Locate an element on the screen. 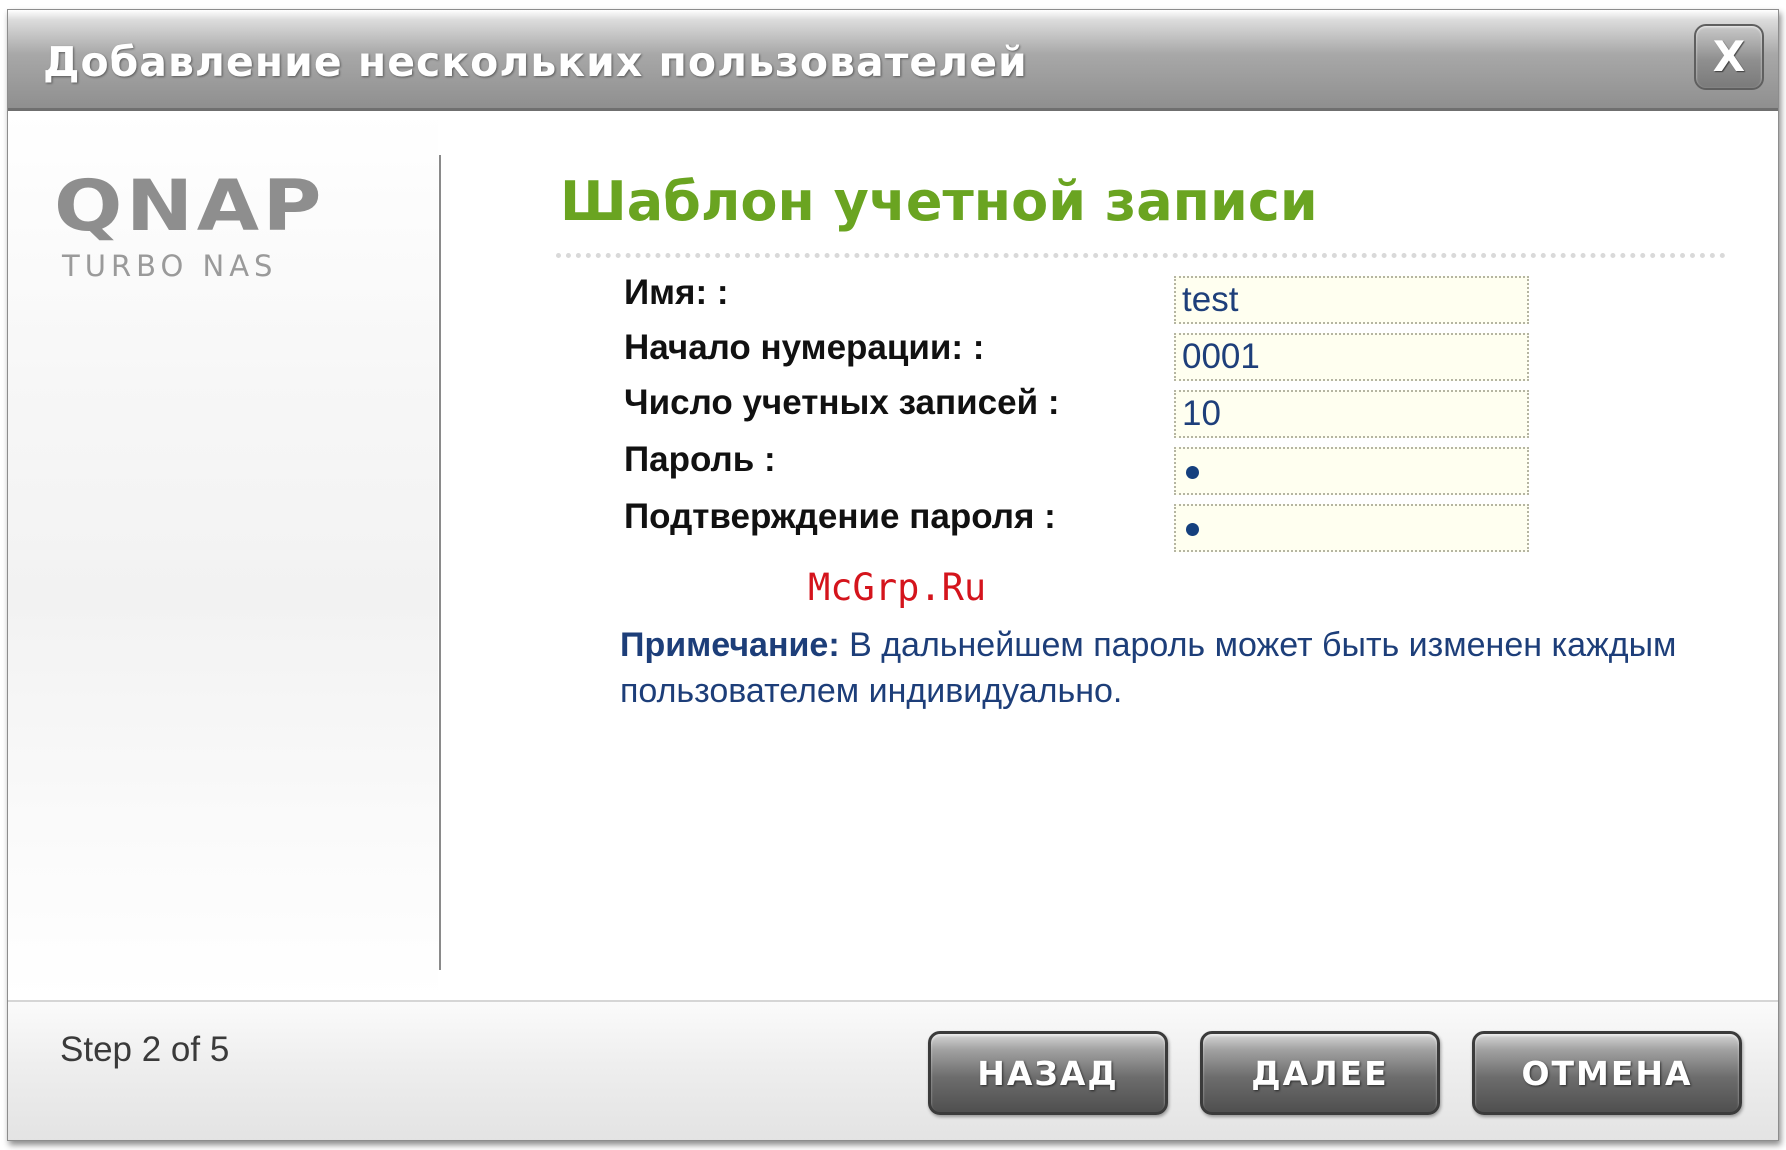 The image size is (1786, 1150). start-number-label: Начало нумерации: : is located at coordinates (804, 347).